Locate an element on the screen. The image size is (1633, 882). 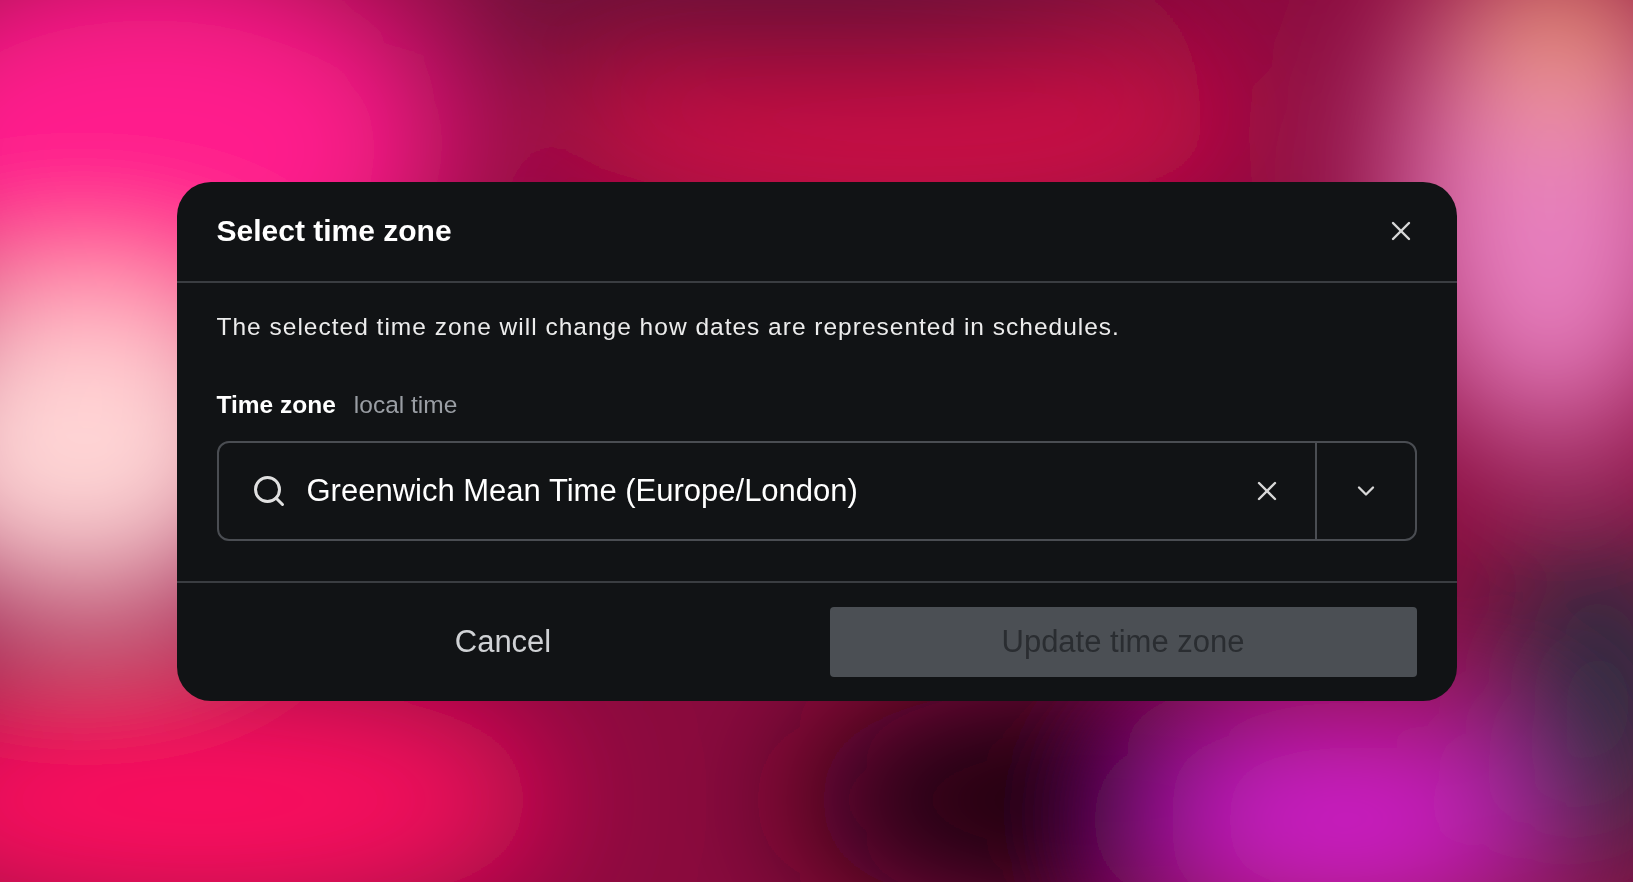
time-zone-field: Greenwich Mean Time (Europe/London) is located at coordinates (816, 490).